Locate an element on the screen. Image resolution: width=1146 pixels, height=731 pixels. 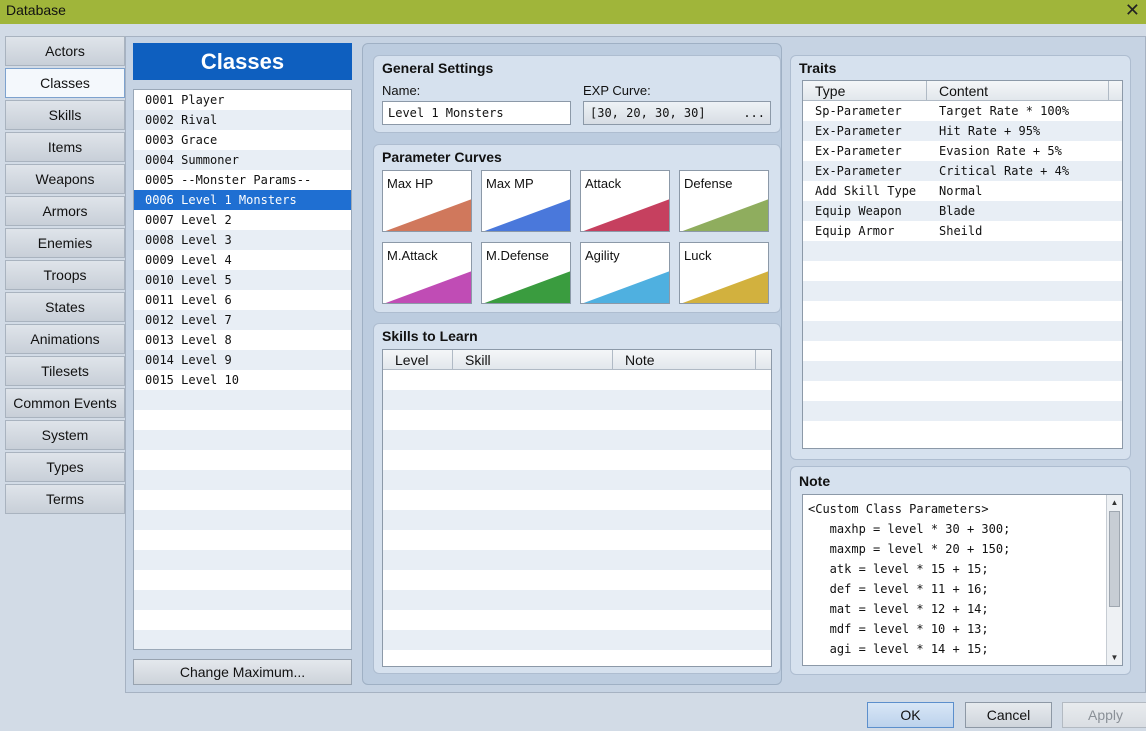
traits-table-row: Ex-Parameter Critical Rate + 4% is located at coordinates (962, 171).